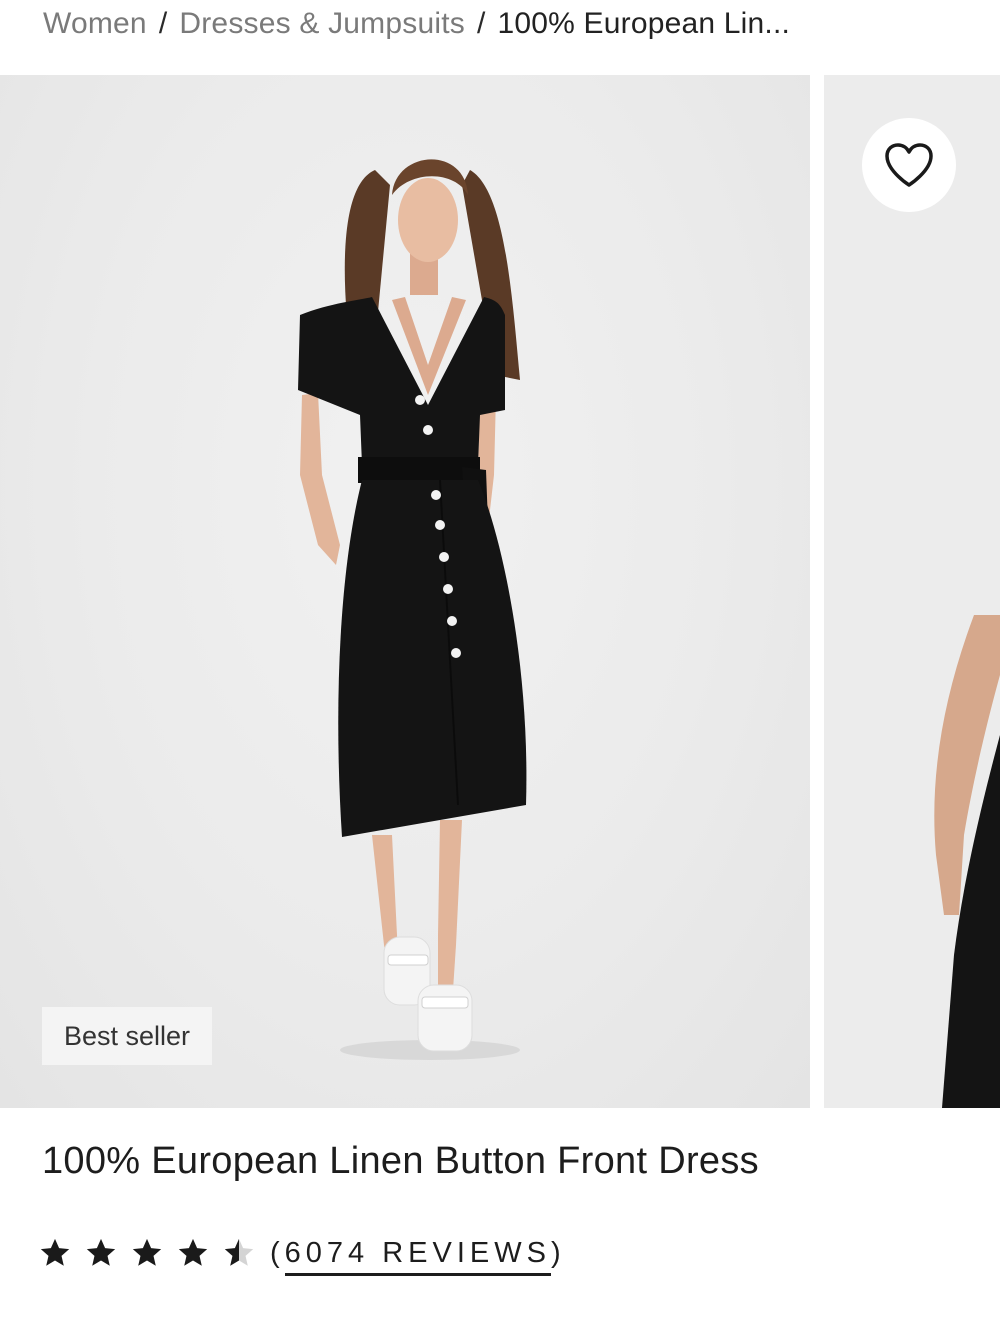 The width and height of the screenshot is (1000, 1333). I want to click on reviews-link: (6074 REVIEWS), so click(418, 1256).